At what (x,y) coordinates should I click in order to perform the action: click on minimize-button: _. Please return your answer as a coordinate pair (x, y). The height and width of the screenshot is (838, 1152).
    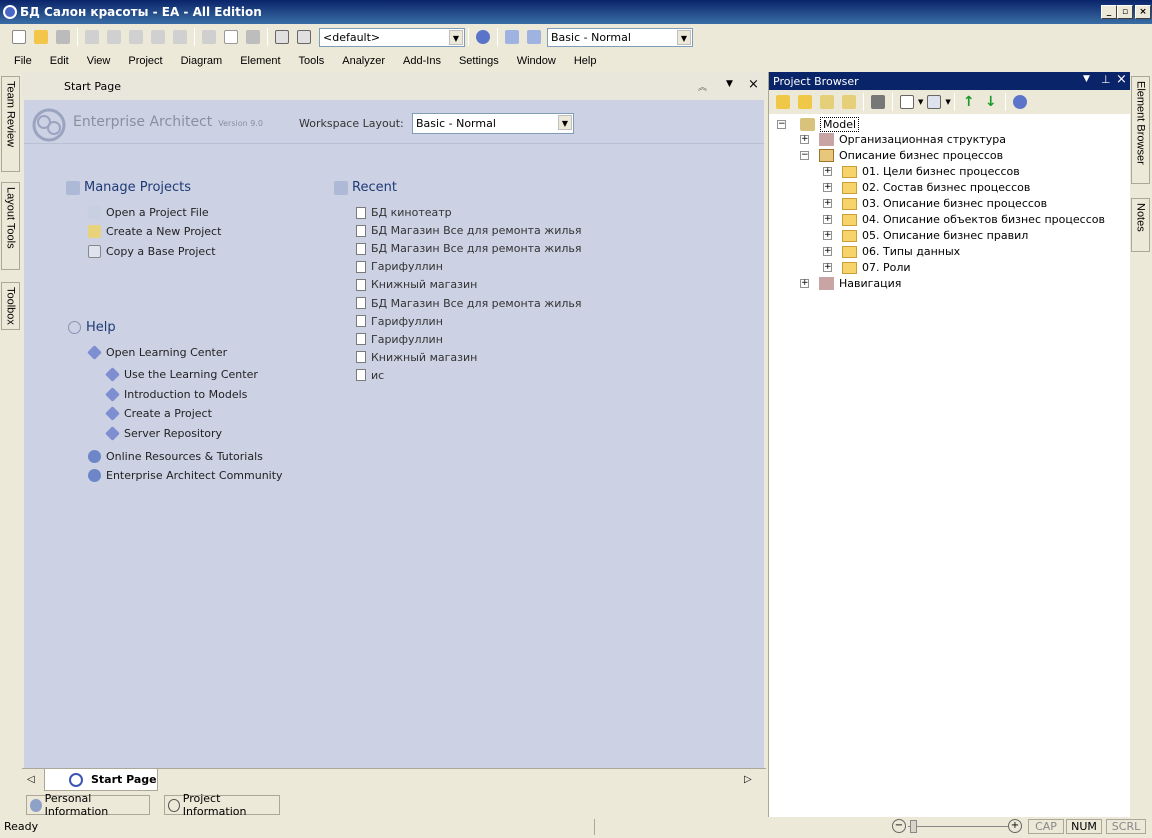
    Looking at the image, I should click on (1109, 12).